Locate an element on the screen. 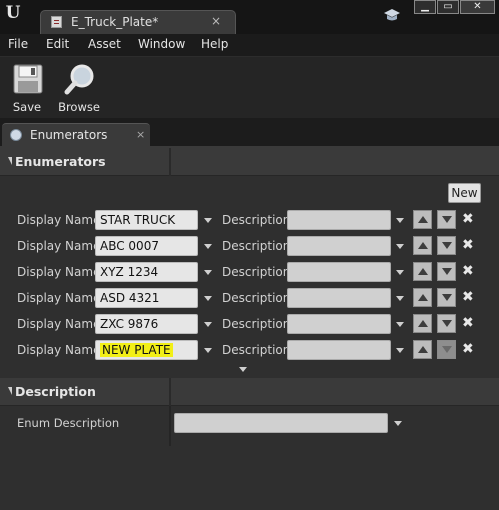  toolbar: Save Browse is located at coordinates (249, 87).